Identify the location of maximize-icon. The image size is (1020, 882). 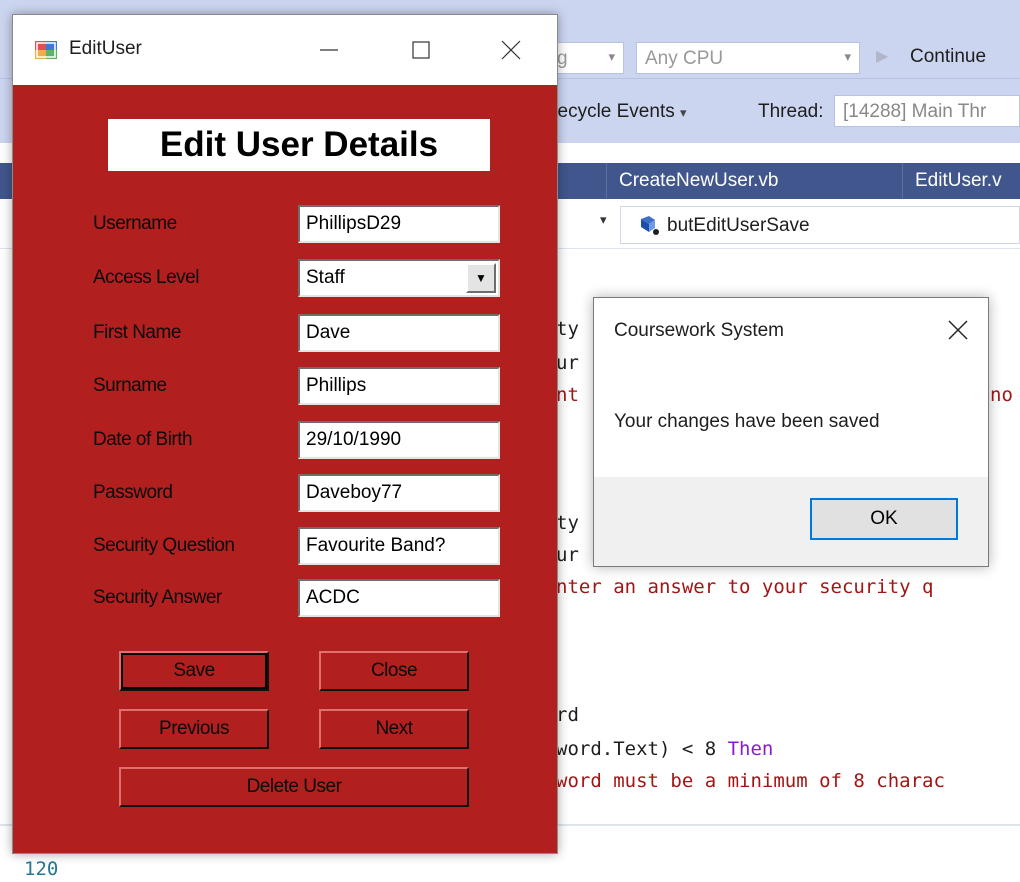
(421, 50).